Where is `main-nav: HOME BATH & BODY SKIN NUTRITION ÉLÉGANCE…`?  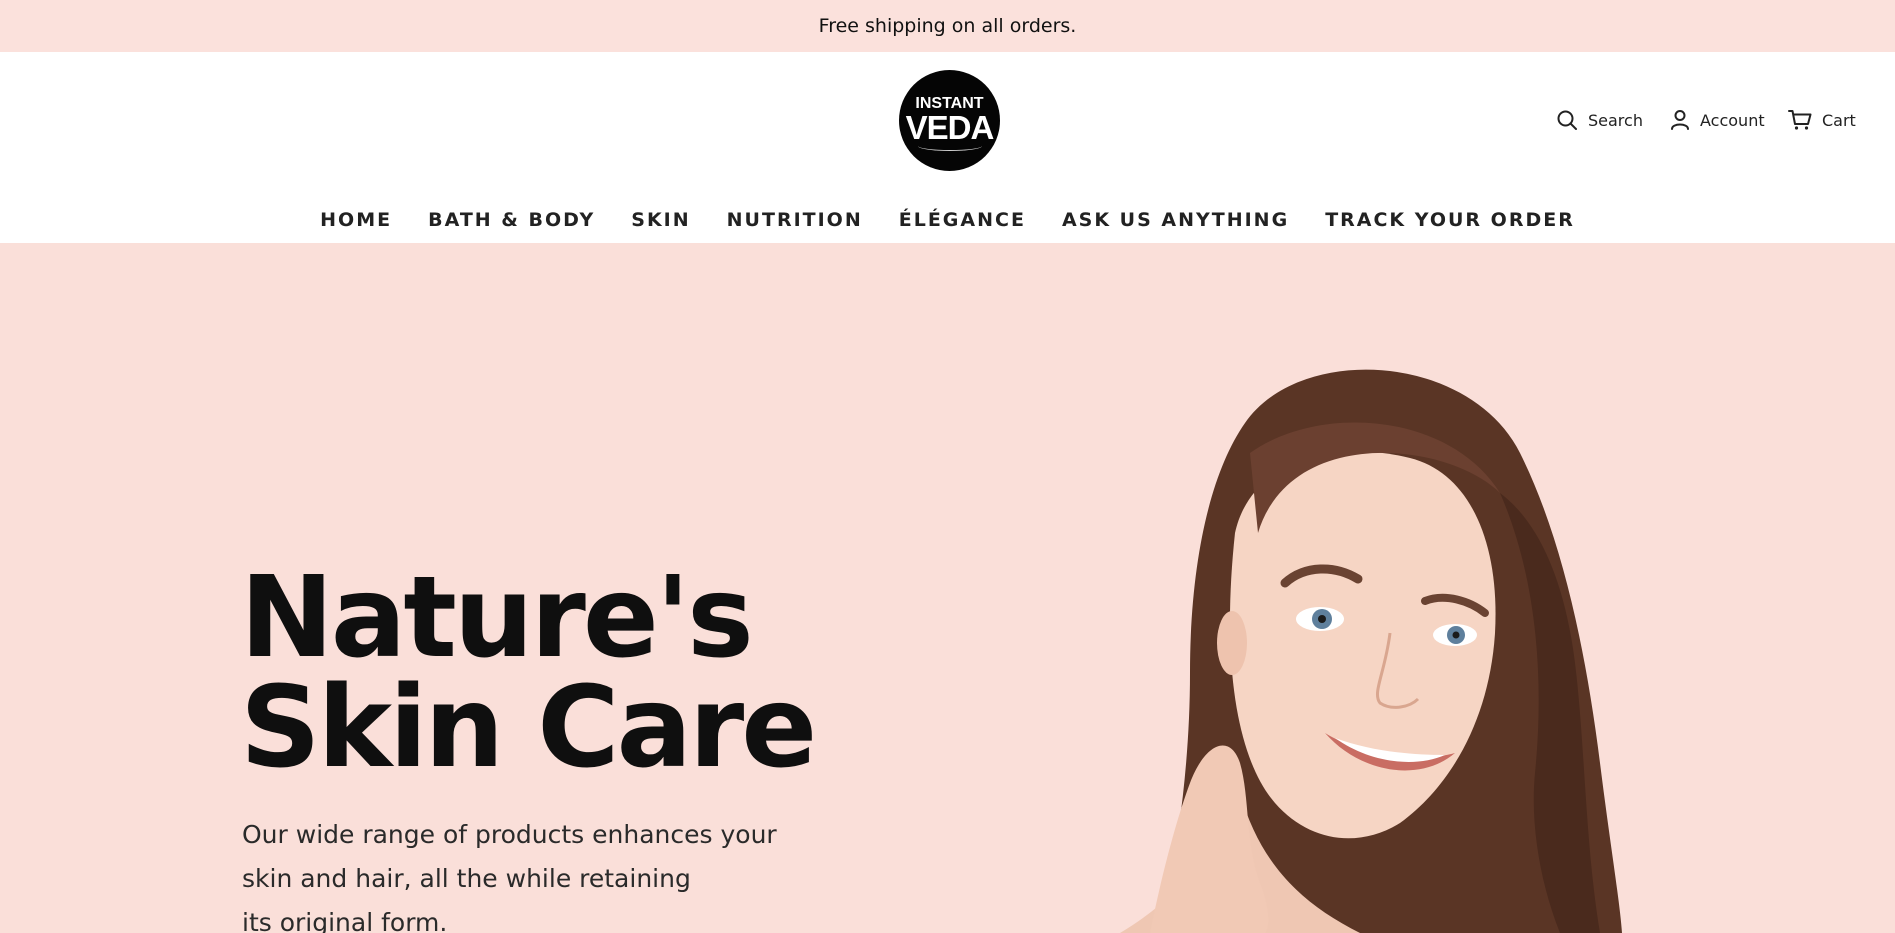 main-nav: HOME BATH & BODY SKIN NUTRITION ÉLÉGANCE… is located at coordinates (947, 220).